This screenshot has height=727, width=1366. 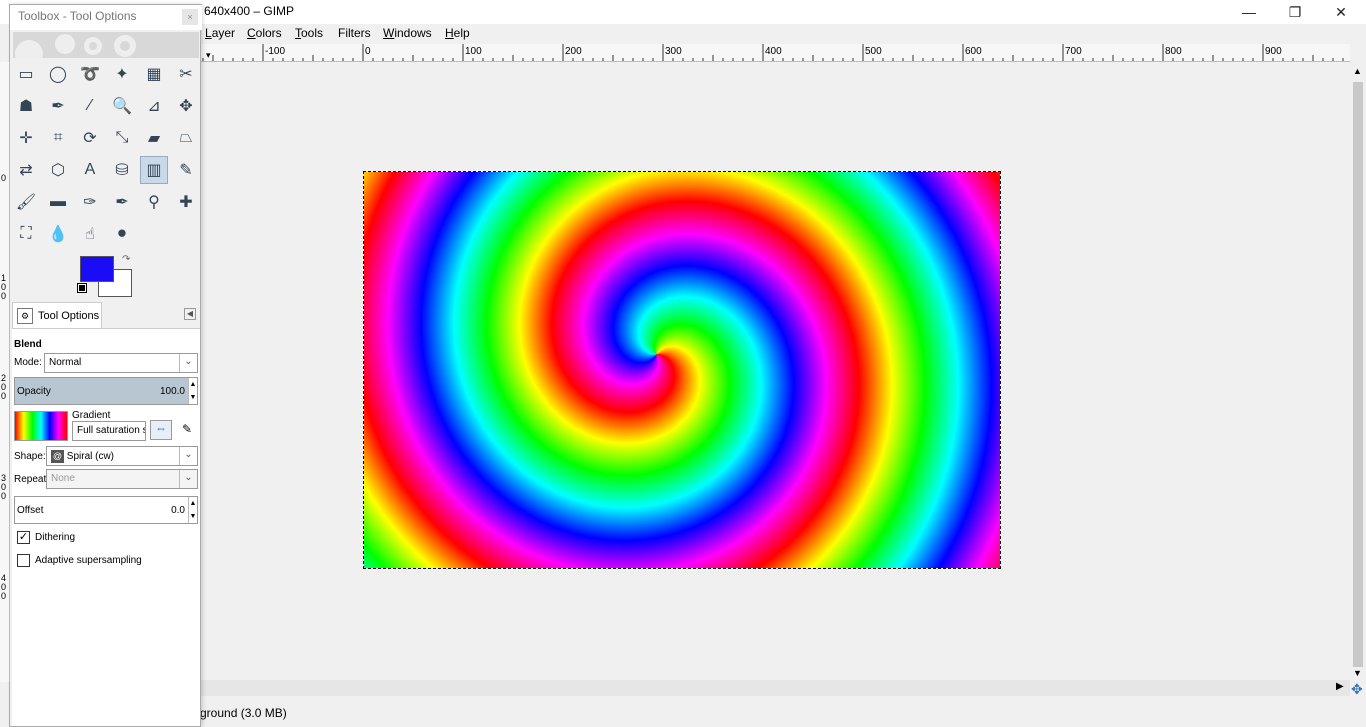 What do you see at coordinates (106, 45) in the screenshot?
I see `wilber-drop-area` at bounding box center [106, 45].